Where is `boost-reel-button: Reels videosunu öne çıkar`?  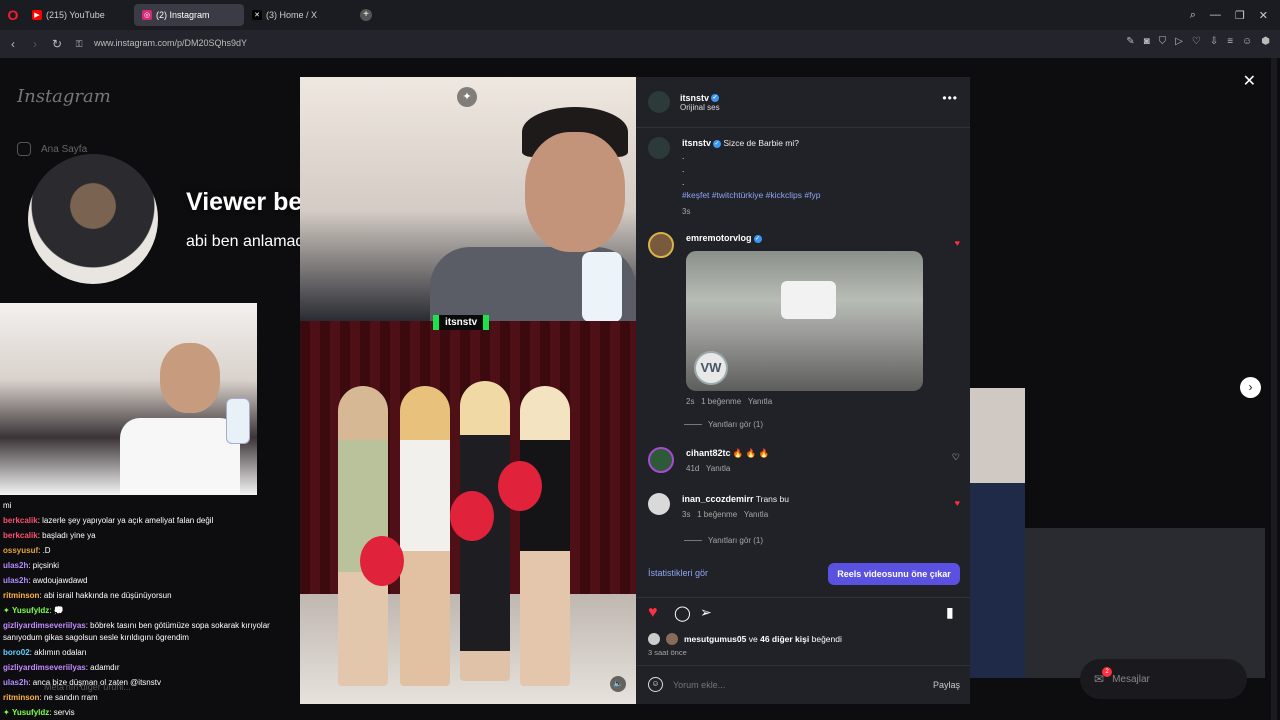 boost-reel-button: Reels videosunu öne çıkar is located at coordinates (894, 574).